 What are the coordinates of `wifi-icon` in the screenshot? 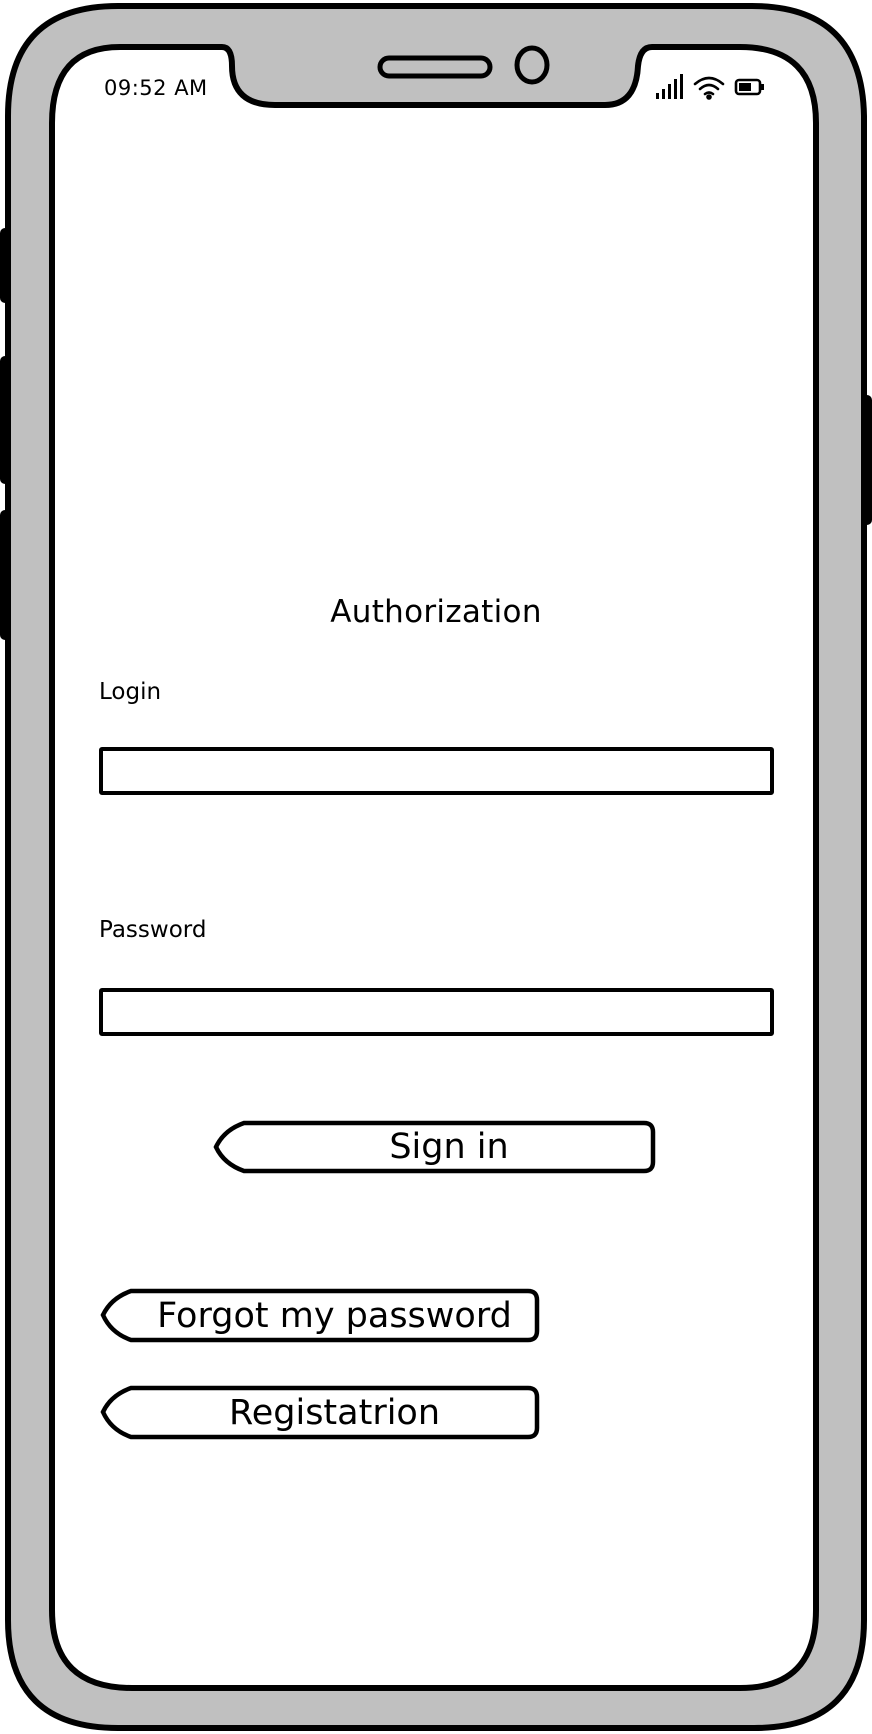 It's located at (709, 88).